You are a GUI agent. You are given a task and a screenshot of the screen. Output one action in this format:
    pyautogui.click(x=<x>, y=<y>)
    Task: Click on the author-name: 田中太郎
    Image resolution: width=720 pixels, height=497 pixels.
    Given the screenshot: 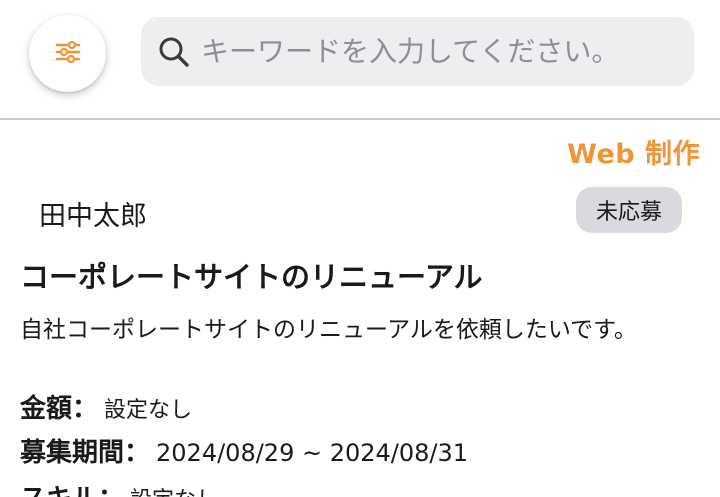 What is the action you would take?
    pyautogui.click(x=93, y=216)
    